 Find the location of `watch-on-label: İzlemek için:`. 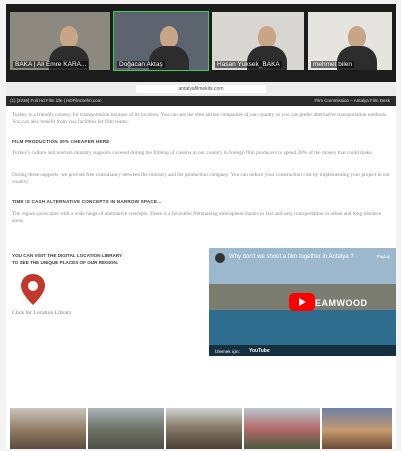

watch-on-label: İzlemek için: is located at coordinates (227, 351).